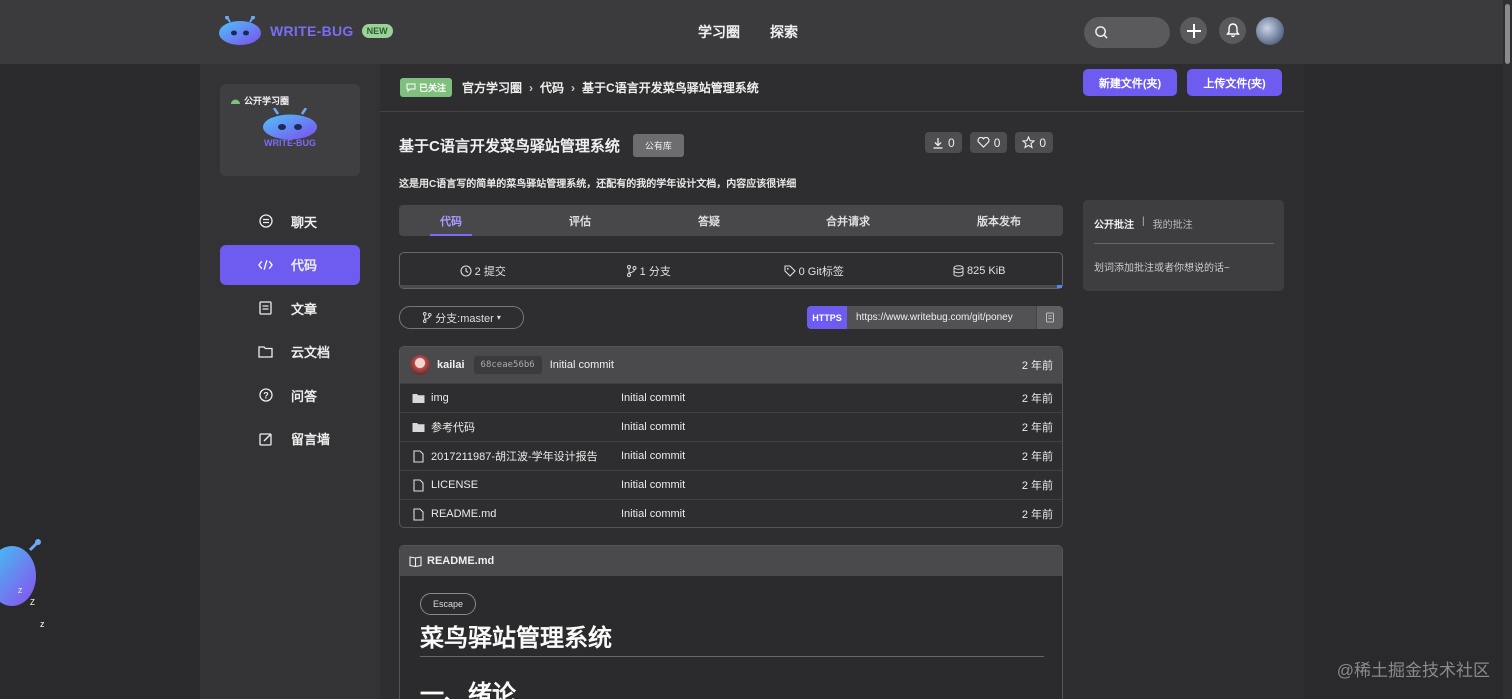 This screenshot has width=1512, height=699. What do you see at coordinates (579, 87) in the screenshot?
I see `breadcrumb: 已关注 官方学习圈 › 代码 › 基于C语言开发菜鸟驿站管理系统` at bounding box center [579, 87].